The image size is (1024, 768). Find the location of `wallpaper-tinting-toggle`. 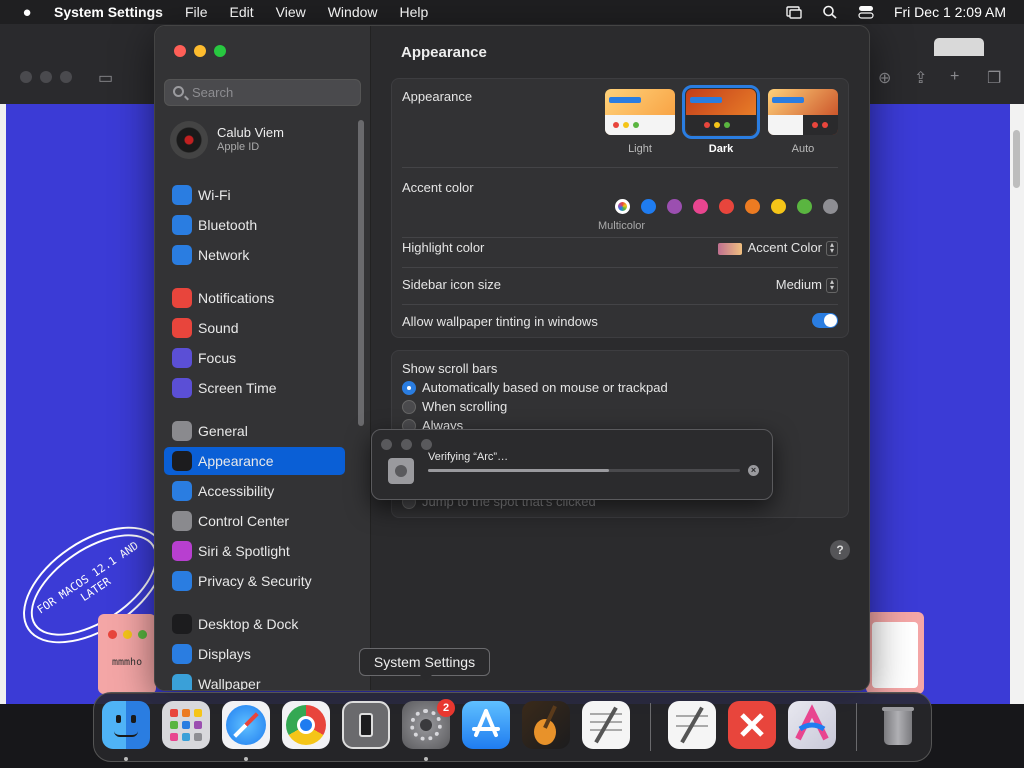

wallpaper-tinting-toggle is located at coordinates (825, 320).